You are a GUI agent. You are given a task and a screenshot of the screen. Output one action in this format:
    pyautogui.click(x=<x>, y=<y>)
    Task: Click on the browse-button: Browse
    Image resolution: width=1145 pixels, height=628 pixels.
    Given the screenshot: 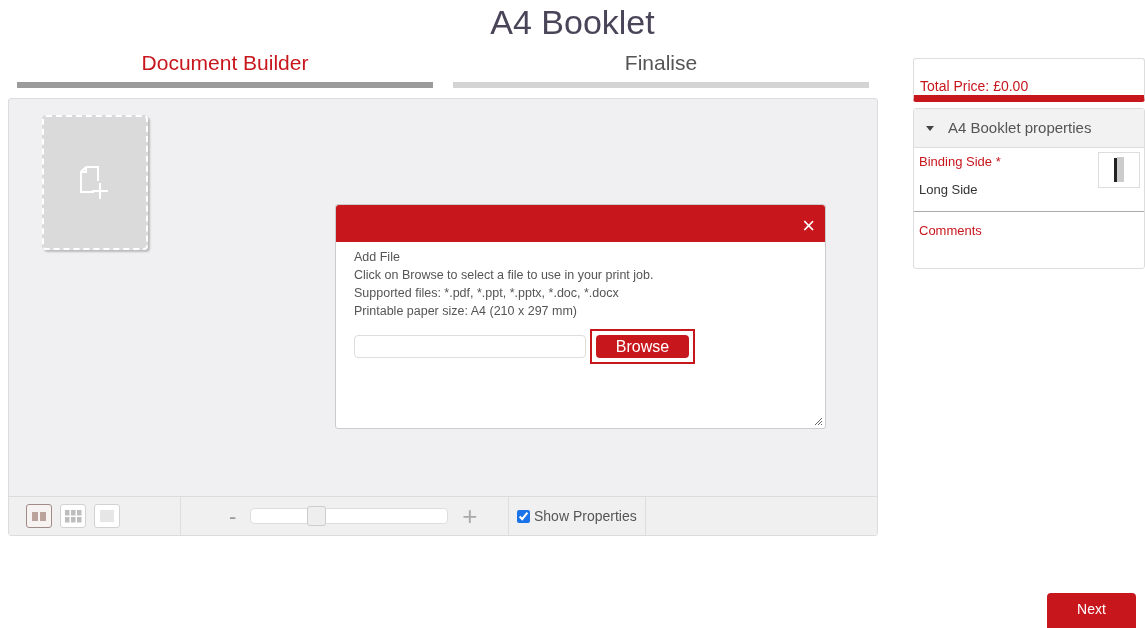 What is the action you would take?
    pyautogui.click(x=642, y=346)
    